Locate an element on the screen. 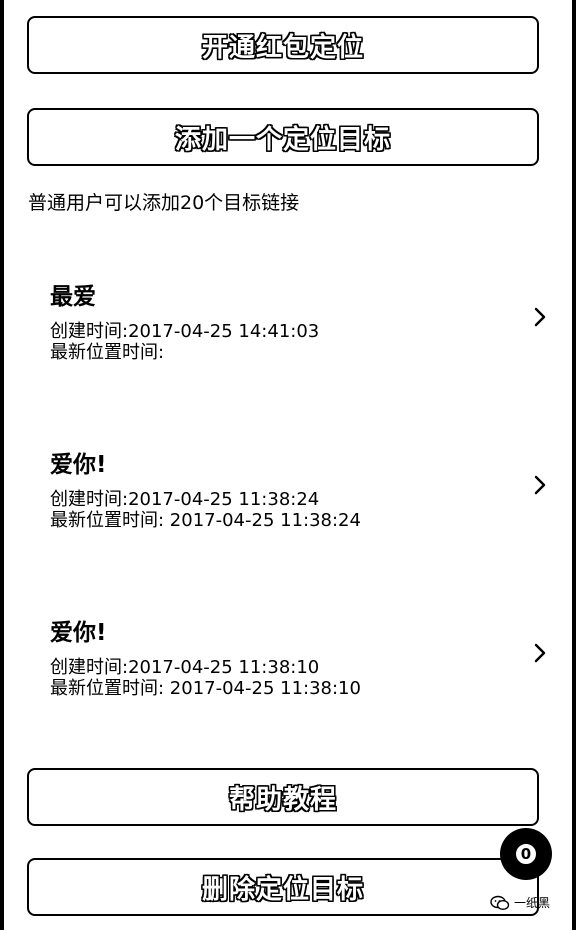  target-last-location-time: 最新位置时间: is located at coordinates (107, 352).